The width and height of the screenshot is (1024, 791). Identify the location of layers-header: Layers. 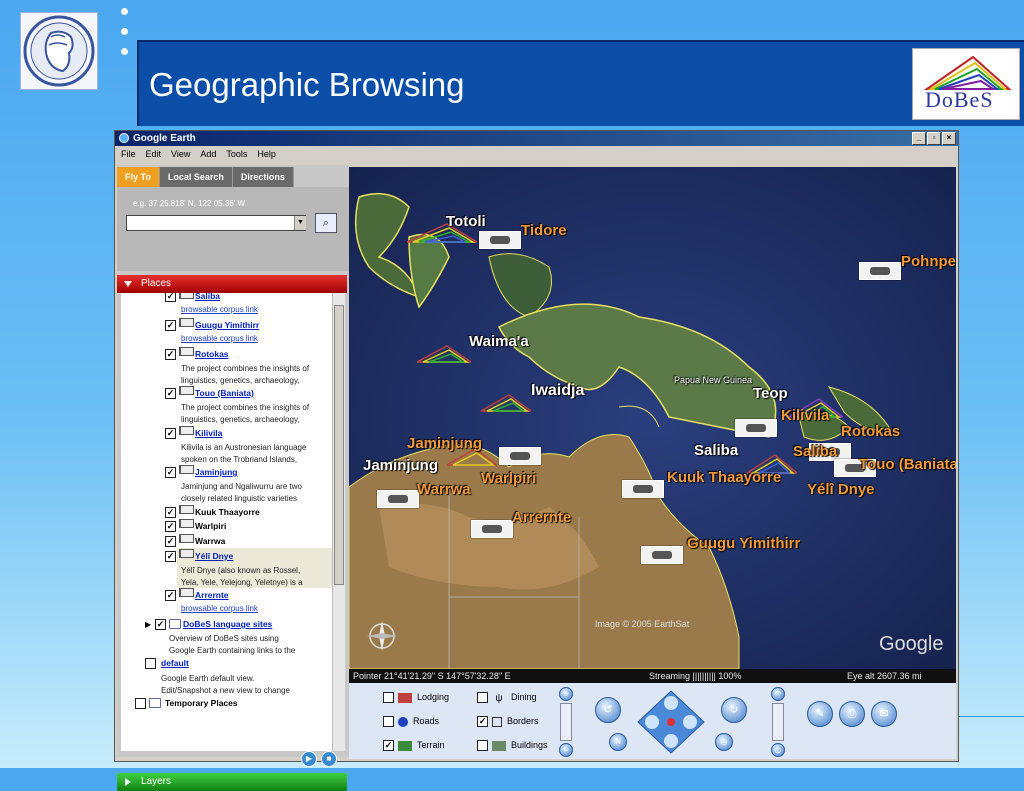
(232, 782).